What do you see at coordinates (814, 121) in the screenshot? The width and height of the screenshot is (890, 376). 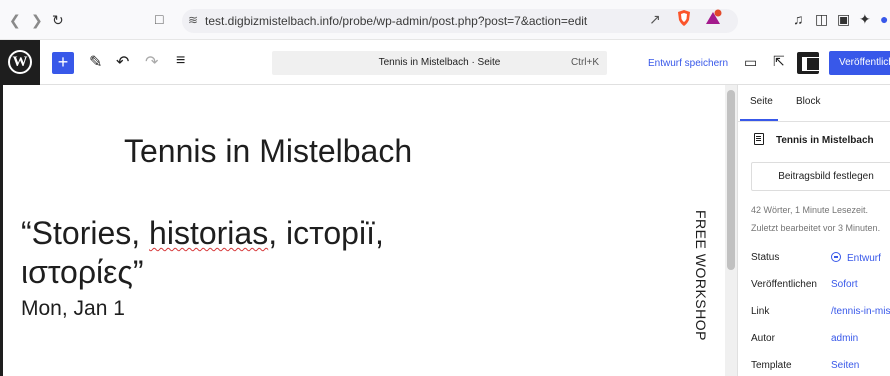 I see `tabs-divider` at bounding box center [814, 121].